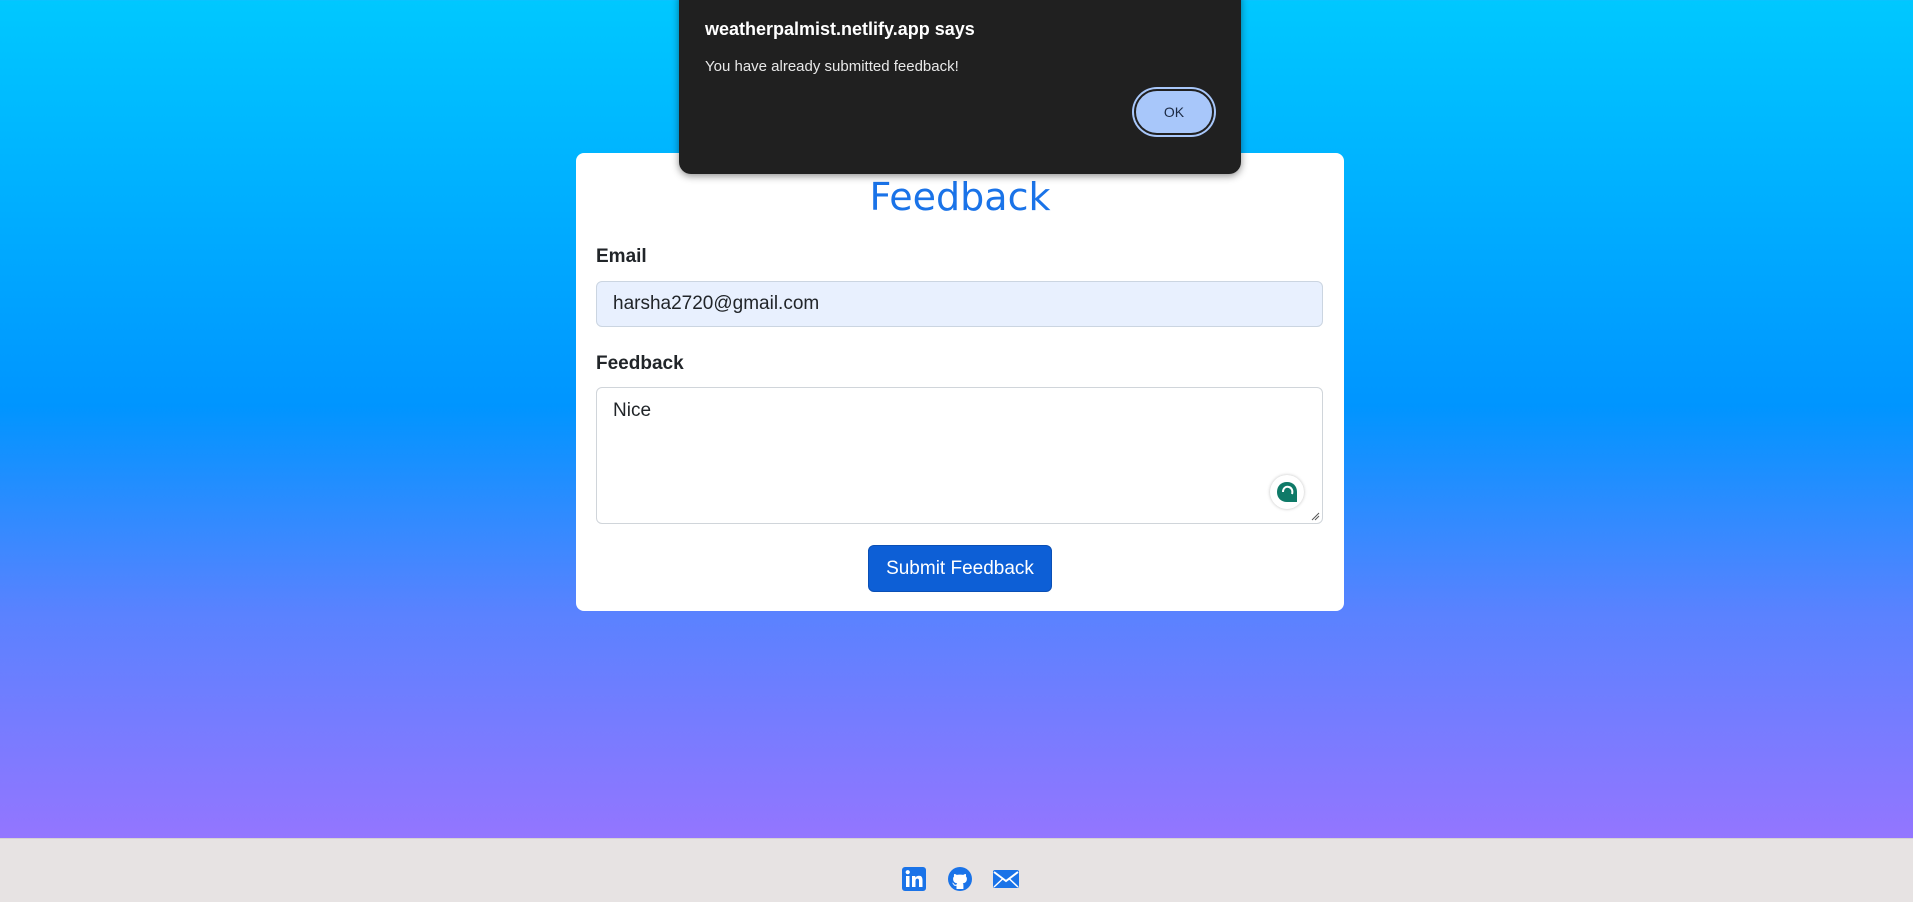 The image size is (1913, 902). Describe the element at coordinates (960, 197) in the screenshot. I see `page-title: Feedback` at that location.